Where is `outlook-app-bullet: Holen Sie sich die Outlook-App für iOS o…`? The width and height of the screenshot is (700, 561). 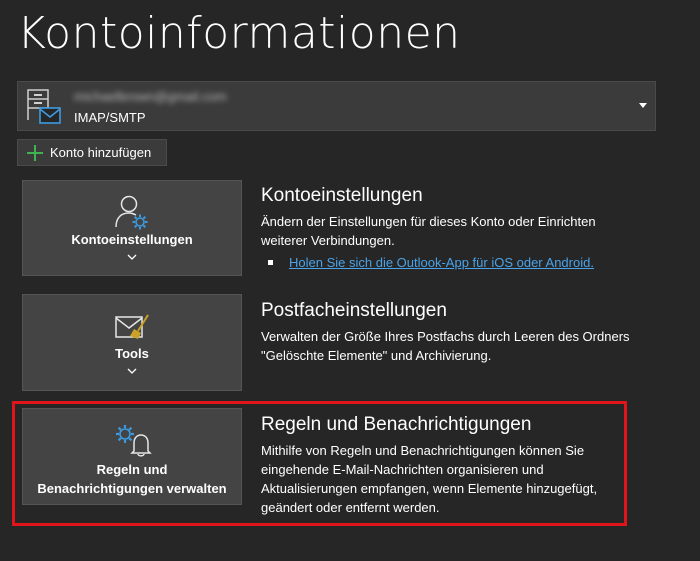
outlook-app-bullet: Holen Sie sich die Outlook-App für iOS o… is located at coordinates (431, 262).